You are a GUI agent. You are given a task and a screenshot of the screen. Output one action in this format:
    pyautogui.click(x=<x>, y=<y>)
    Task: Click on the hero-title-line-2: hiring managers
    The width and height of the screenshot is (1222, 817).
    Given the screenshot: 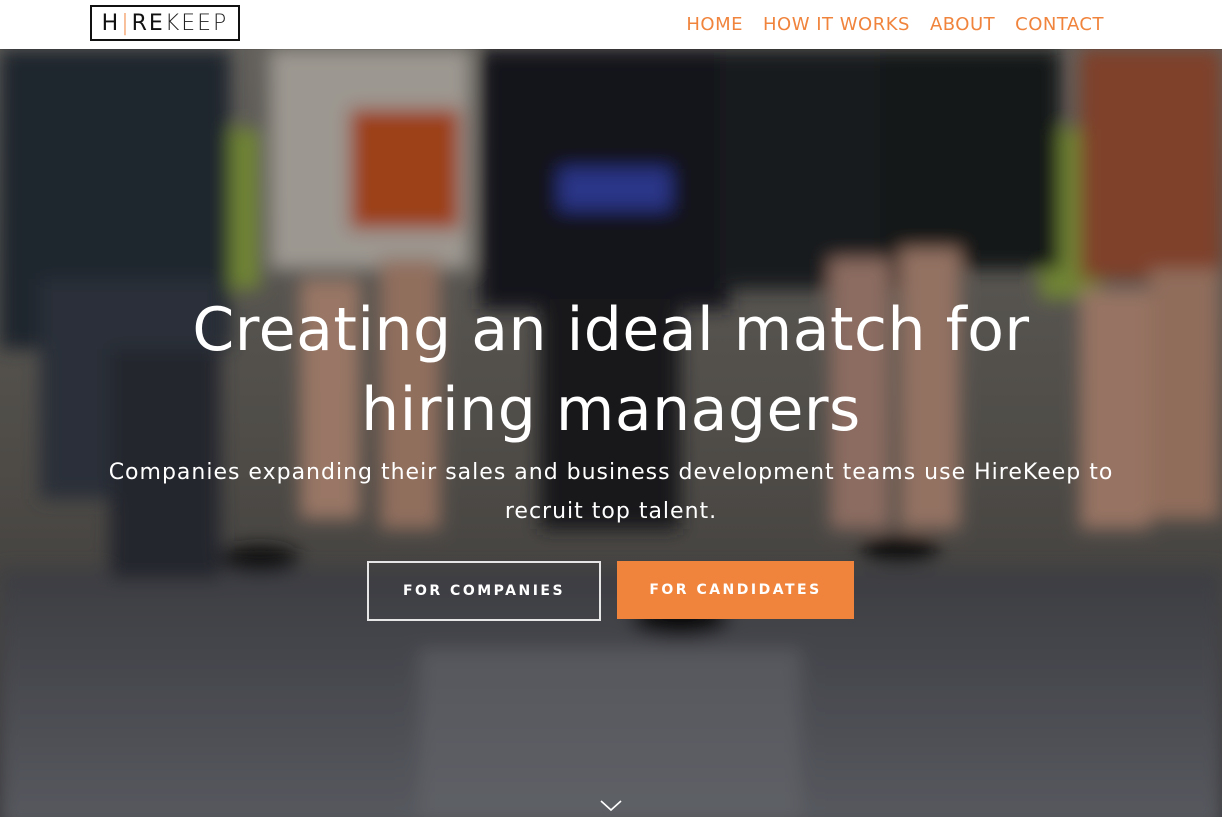 What is the action you would take?
    pyautogui.click(x=611, y=410)
    